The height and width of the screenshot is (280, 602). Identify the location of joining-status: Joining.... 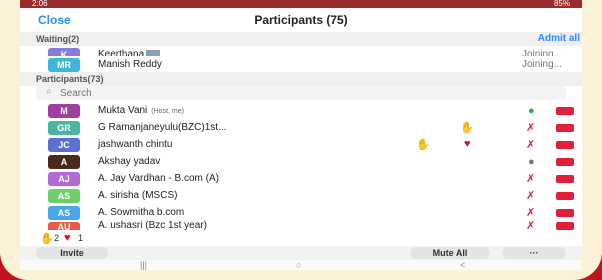
(541, 64).